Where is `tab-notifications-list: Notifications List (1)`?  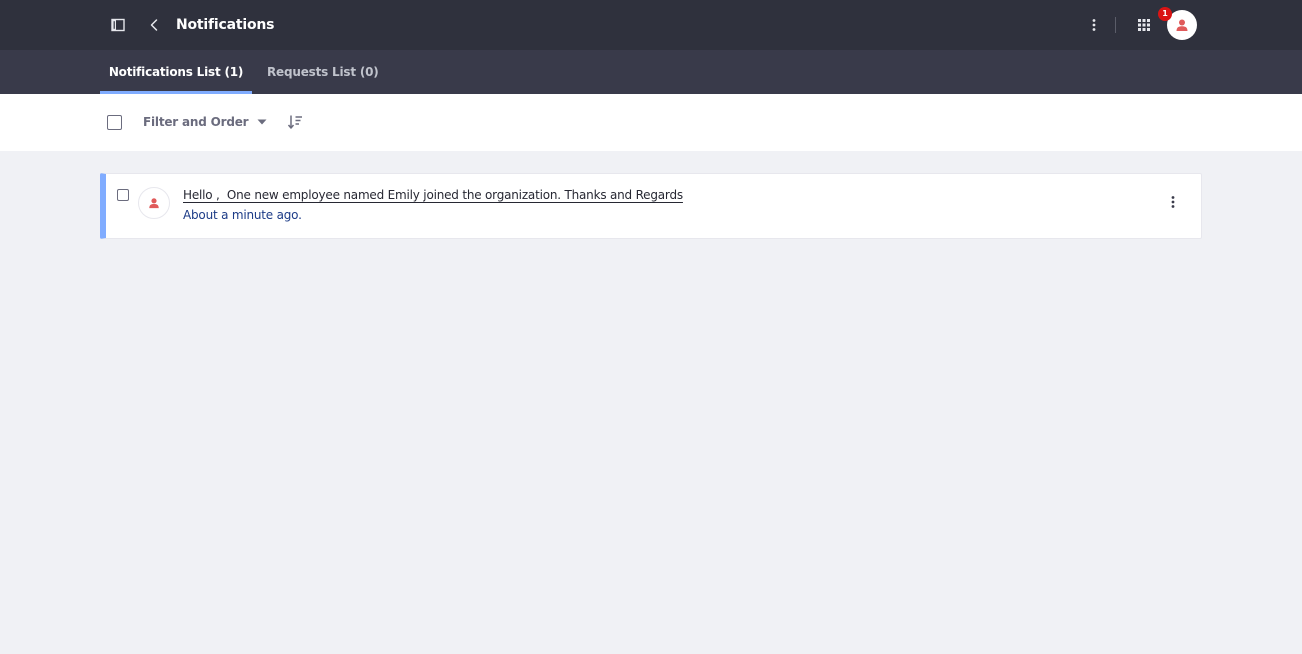
tab-notifications-list: Notifications List (1) is located at coordinates (176, 72).